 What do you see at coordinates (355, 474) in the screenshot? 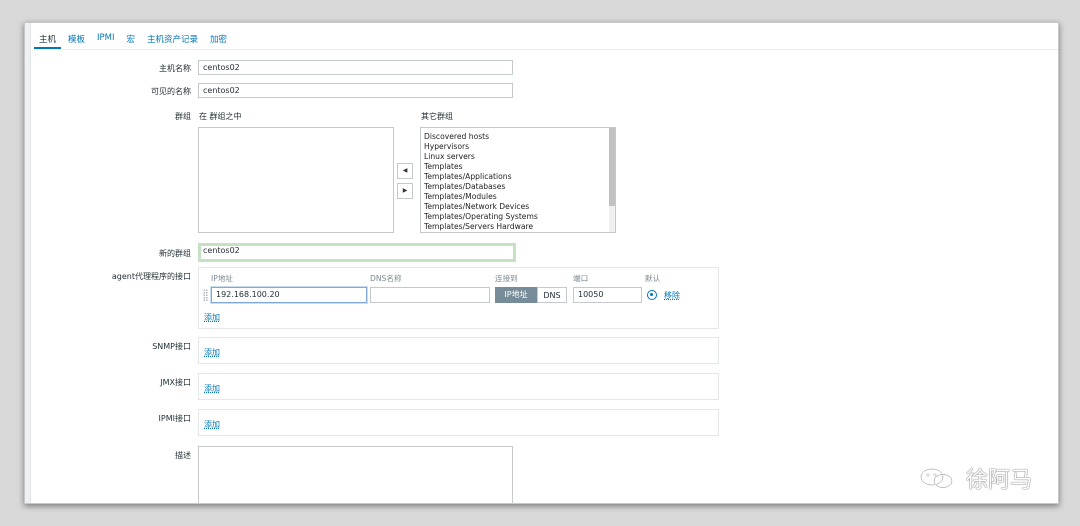
I see `description-textarea` at bounding box center [355, 474].